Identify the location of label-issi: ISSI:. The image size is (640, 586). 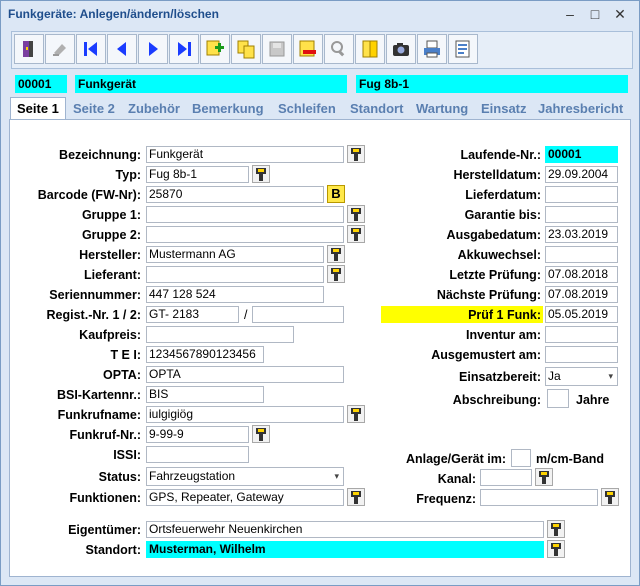
(127, 455).